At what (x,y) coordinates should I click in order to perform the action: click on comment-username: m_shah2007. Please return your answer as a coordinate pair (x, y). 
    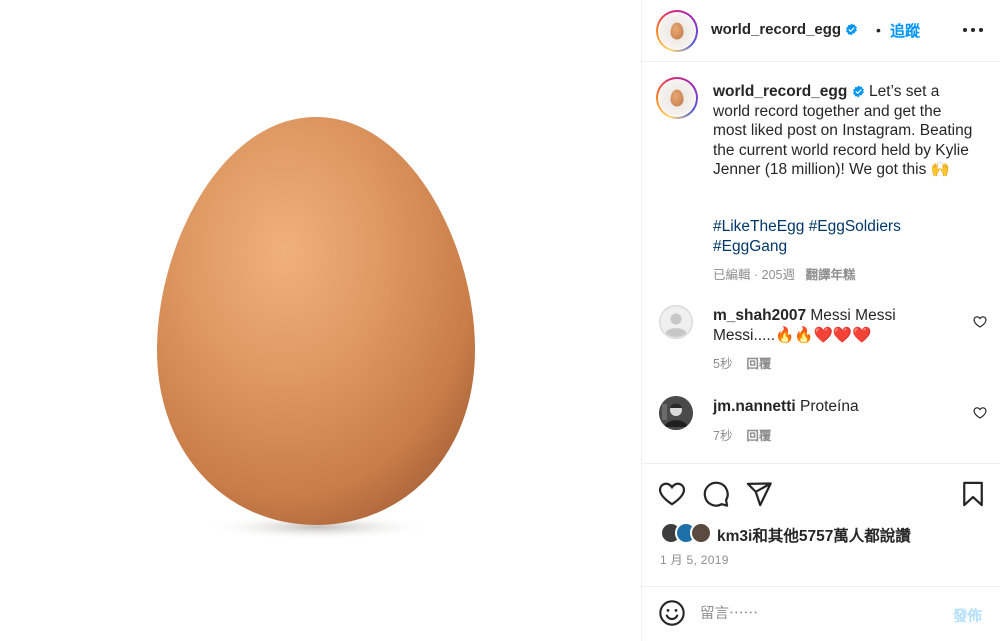
    Looking at the image, I should click on (759, 315).